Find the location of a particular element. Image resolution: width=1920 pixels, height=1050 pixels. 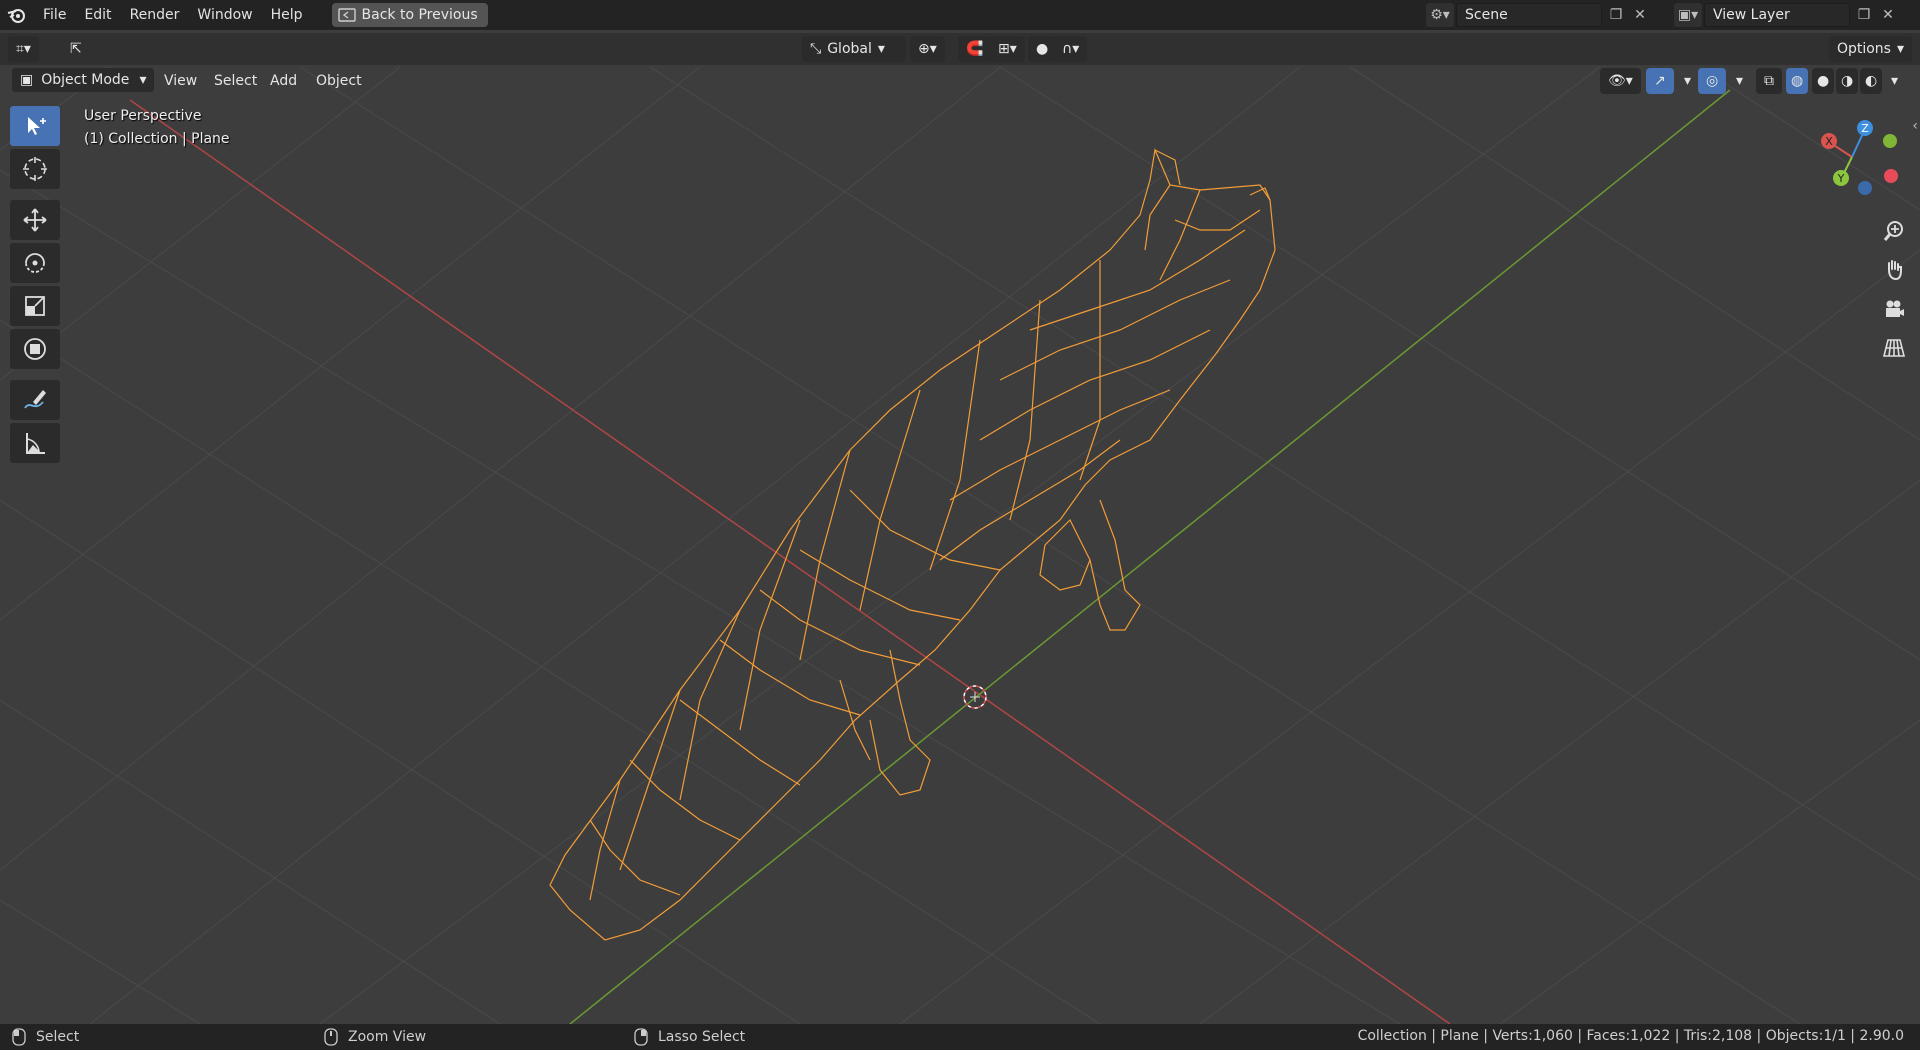

scale-tool is located at coordinates (35, 306).